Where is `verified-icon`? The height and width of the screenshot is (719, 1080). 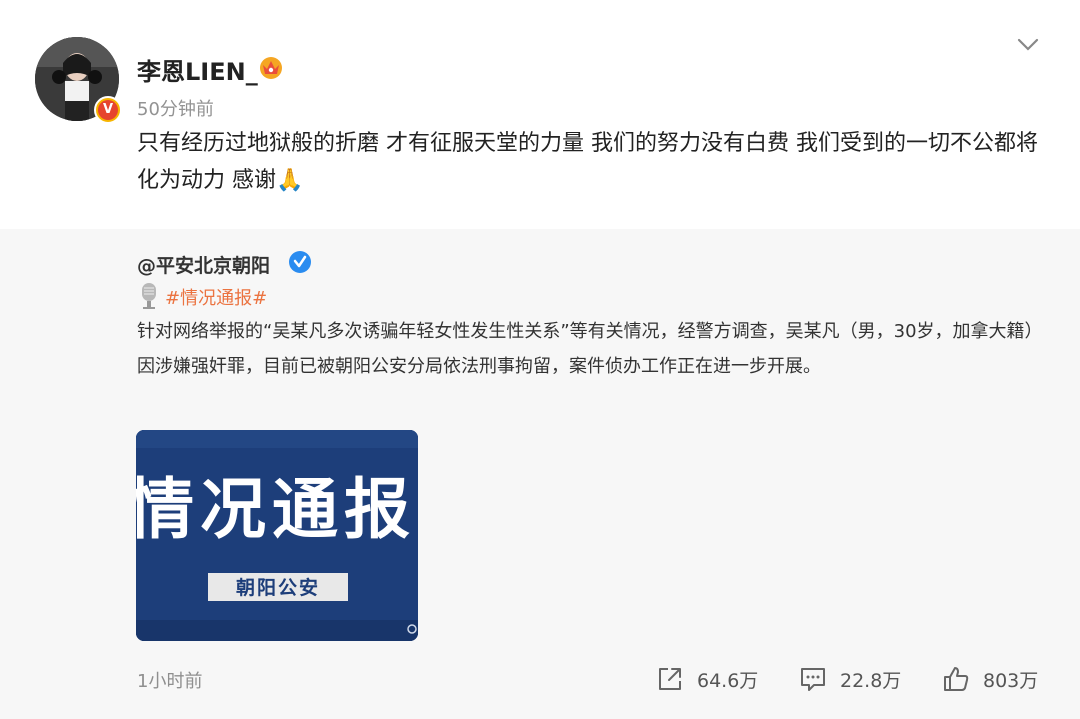 verified-icon is located at coordinates (300, 262).